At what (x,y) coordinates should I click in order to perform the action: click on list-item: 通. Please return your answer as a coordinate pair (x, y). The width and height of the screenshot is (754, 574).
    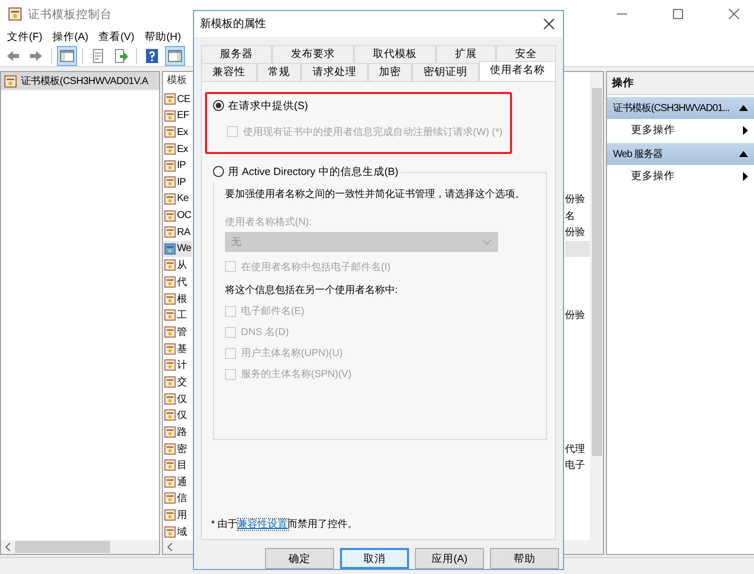
    Looking at the image, I should click on (175, 482).